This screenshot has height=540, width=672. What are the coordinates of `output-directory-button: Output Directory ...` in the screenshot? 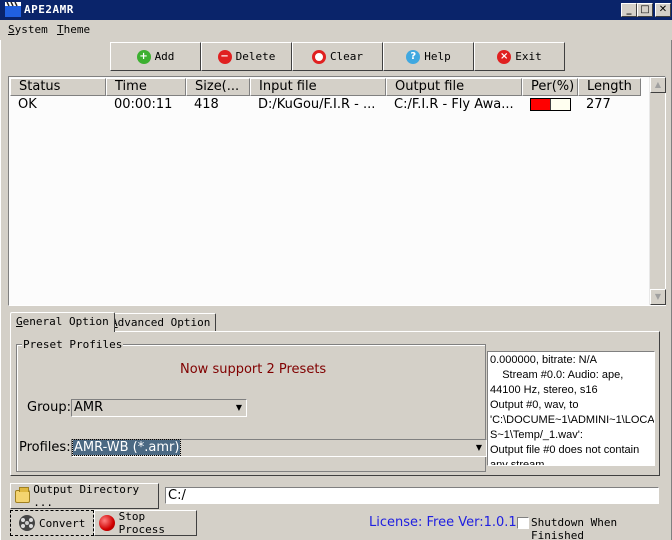 It's located at (84, 496).